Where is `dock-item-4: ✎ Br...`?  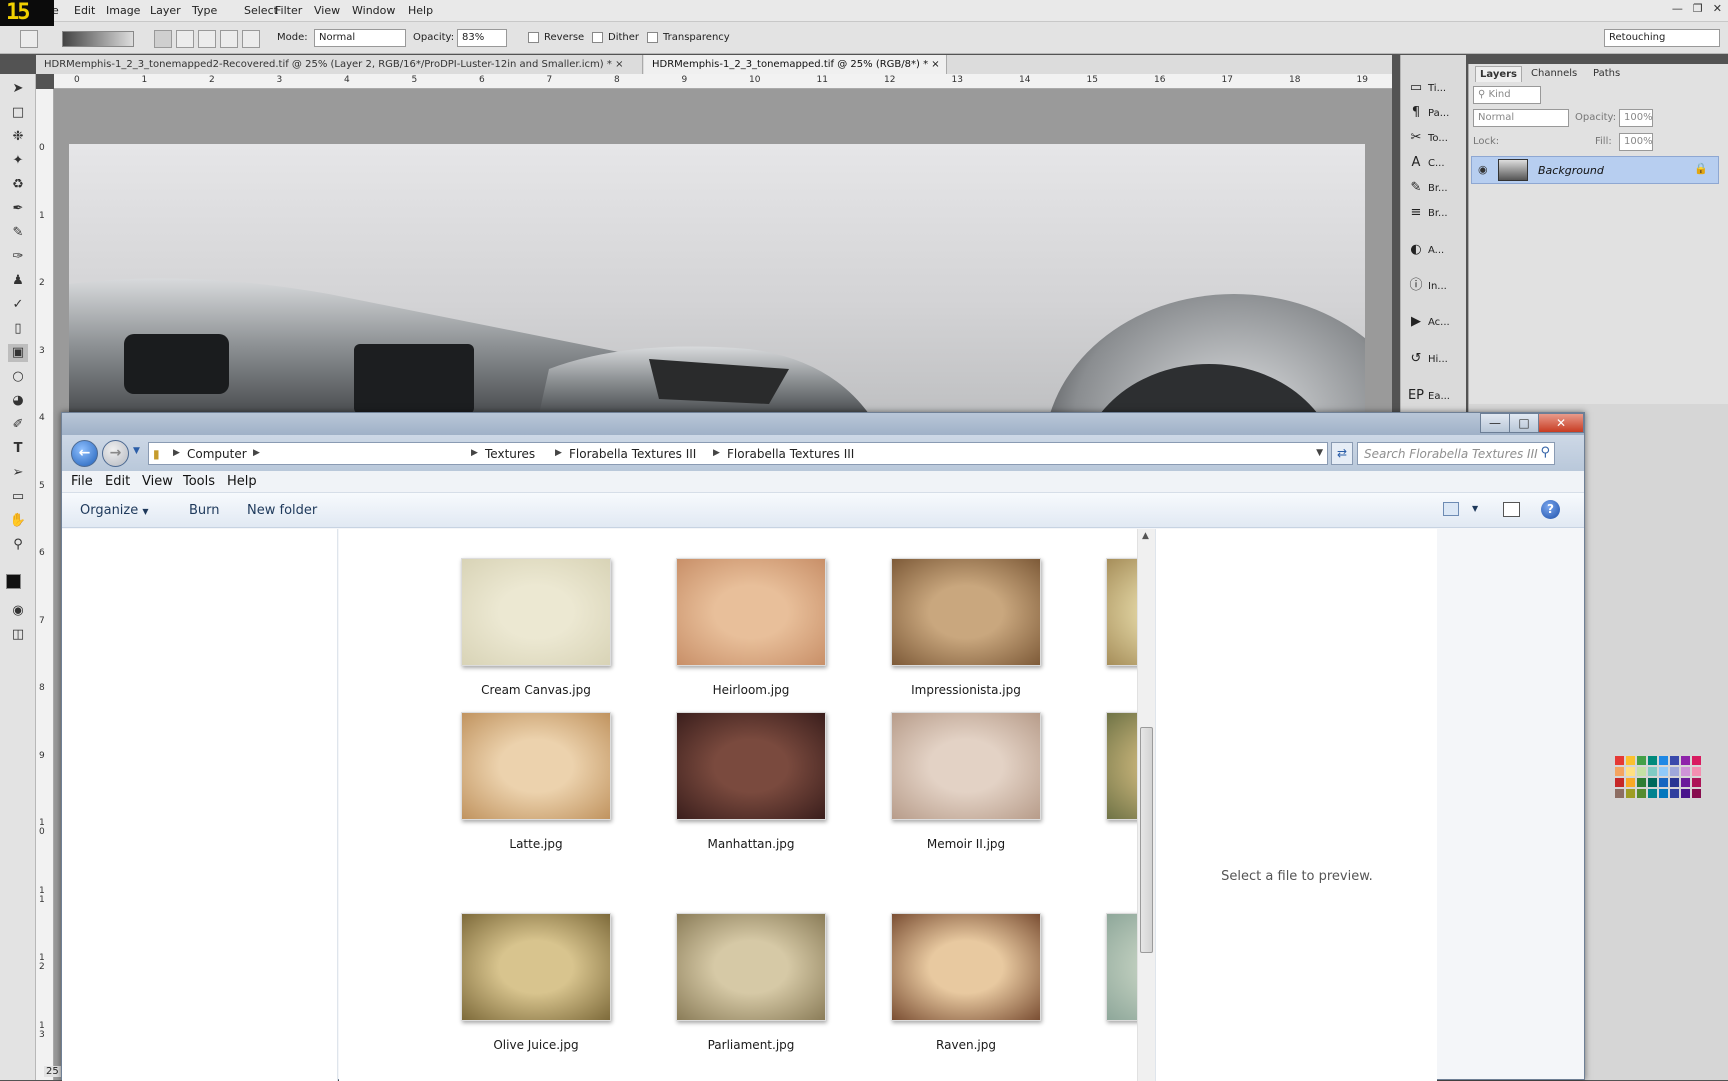 dock-item-4: ✎ Br... is located at coordinates (1435, 188).